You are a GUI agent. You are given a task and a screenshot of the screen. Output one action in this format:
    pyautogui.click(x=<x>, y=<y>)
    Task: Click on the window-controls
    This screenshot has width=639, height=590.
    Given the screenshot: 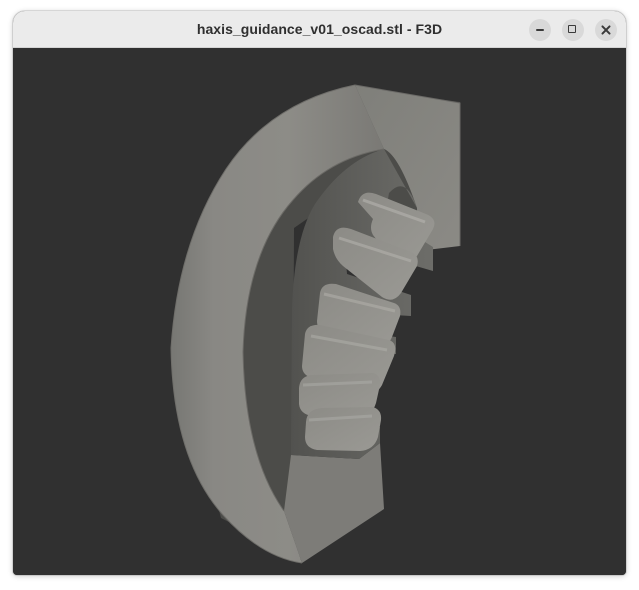 What is the action you would take?
    pyautogui.click(x=573, y=30)
    